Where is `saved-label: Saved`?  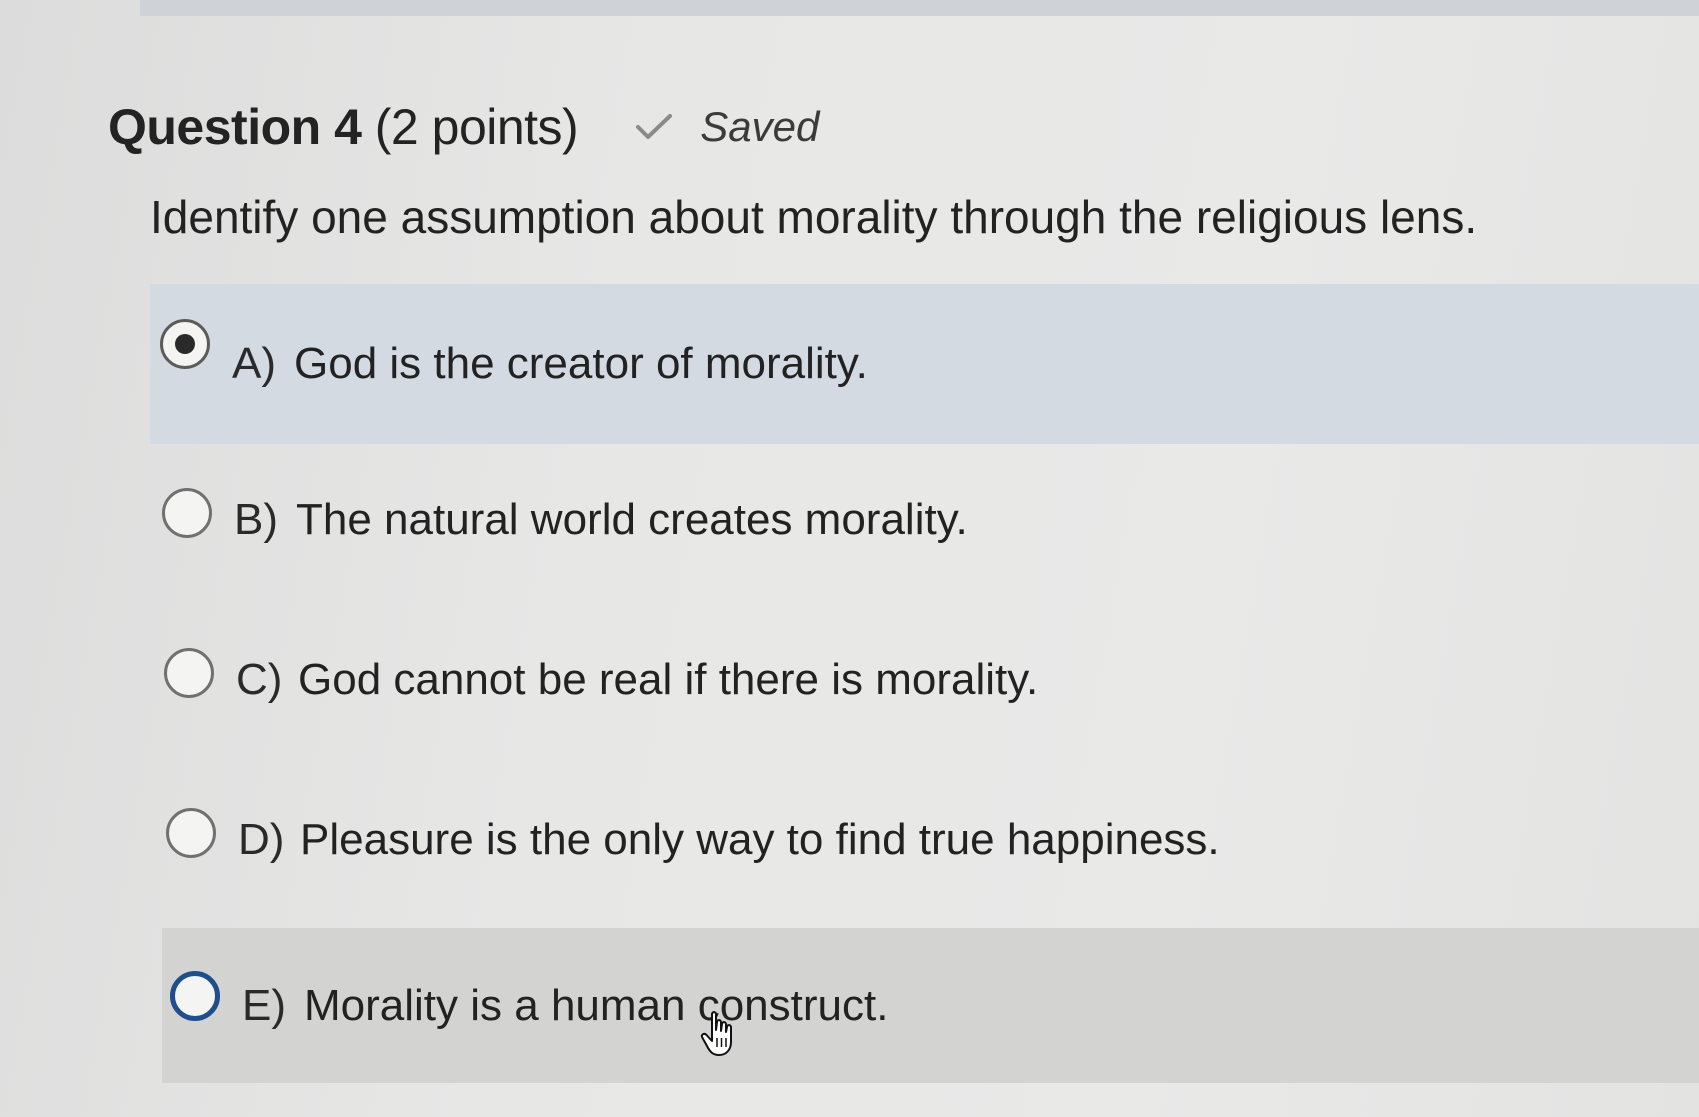
saved-label: Saved is located at coordinates (760, 126).